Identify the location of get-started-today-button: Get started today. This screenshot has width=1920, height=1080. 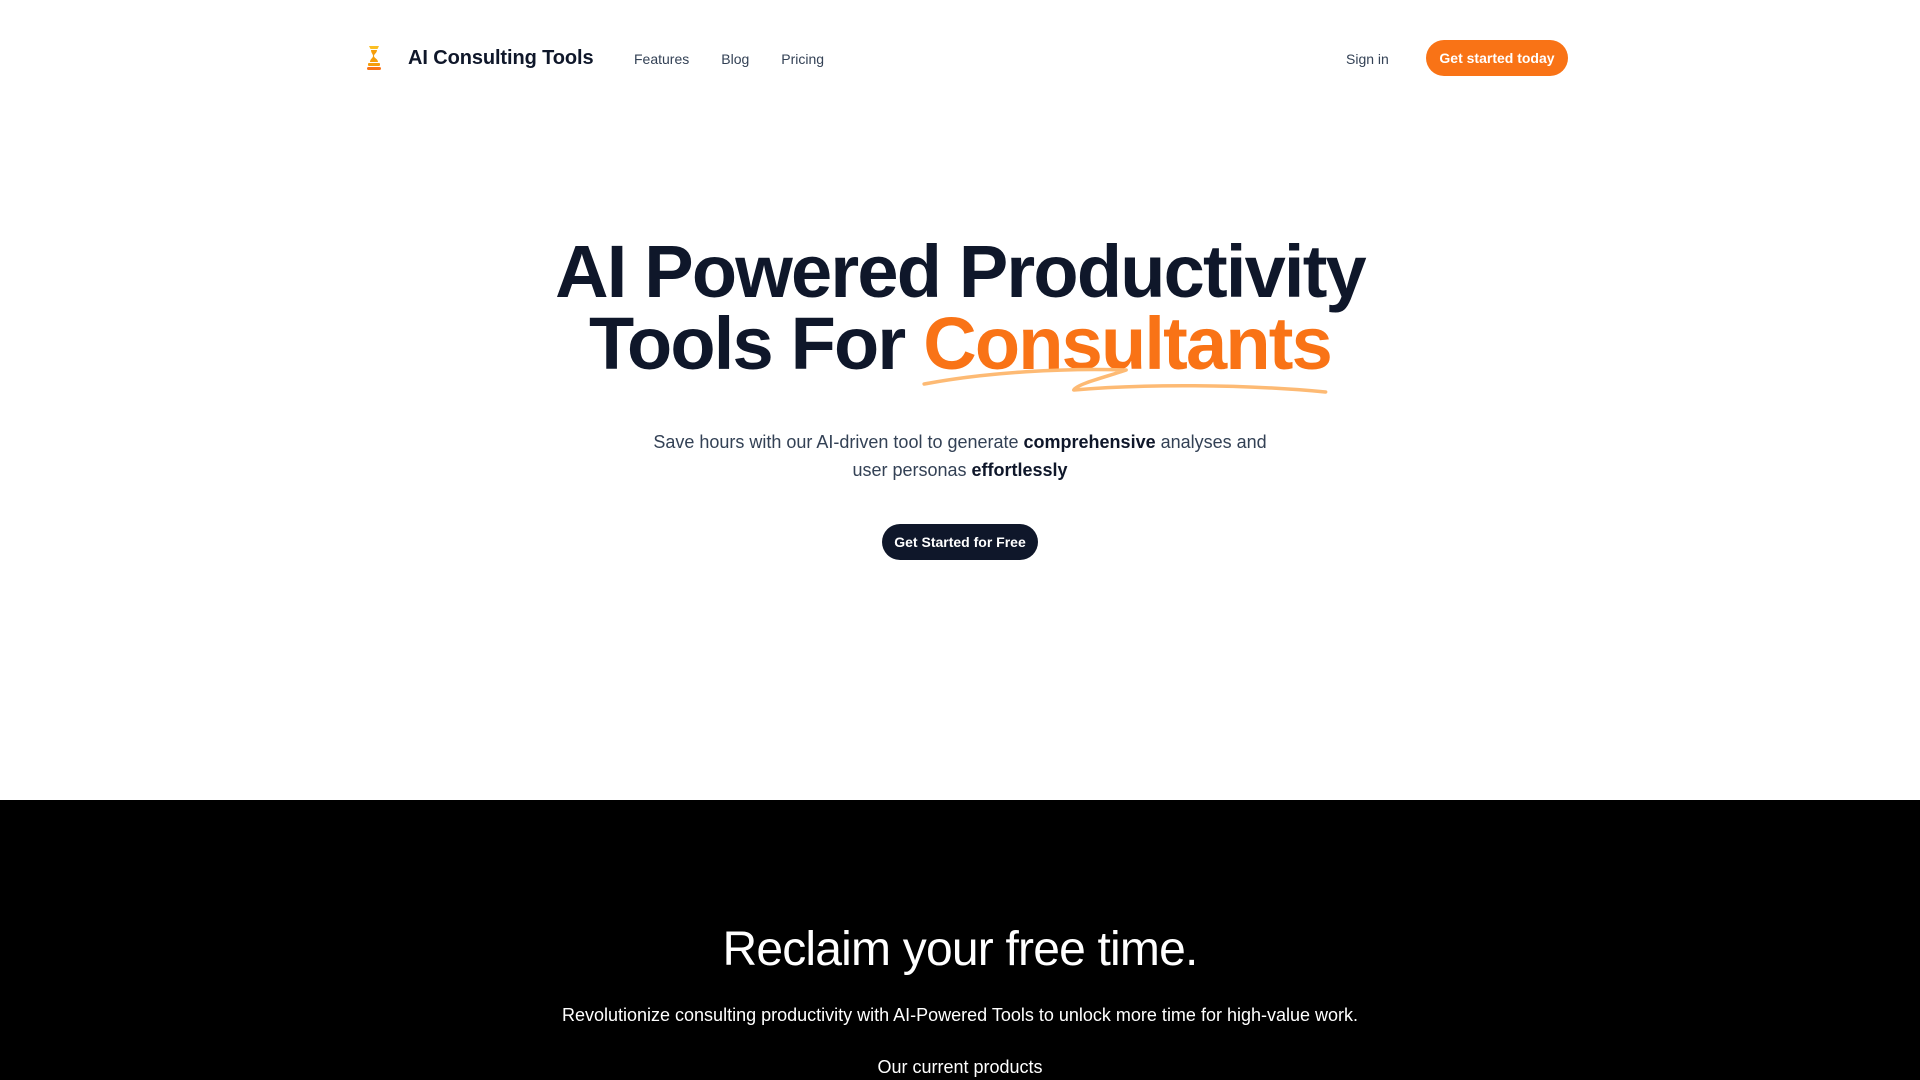
(1497, 58).